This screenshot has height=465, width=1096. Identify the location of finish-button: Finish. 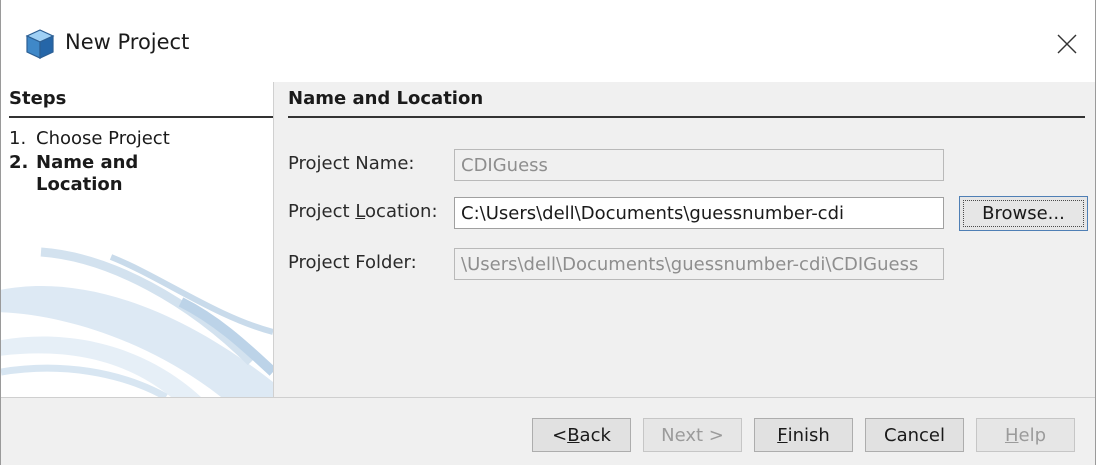
(803, 435).